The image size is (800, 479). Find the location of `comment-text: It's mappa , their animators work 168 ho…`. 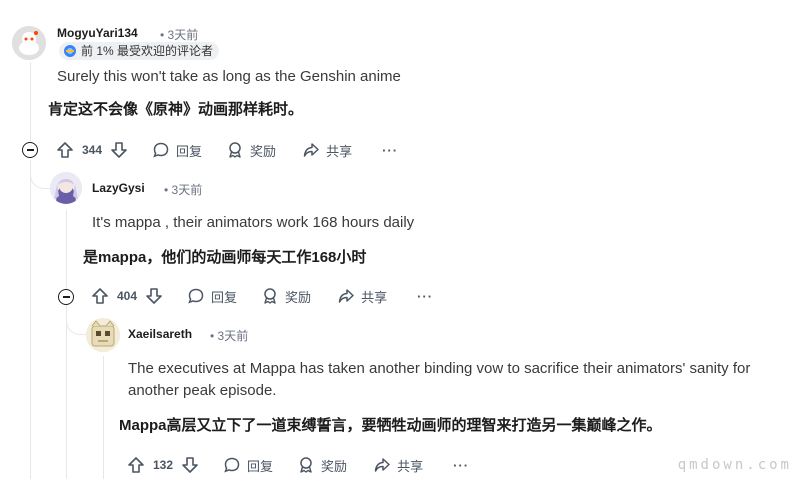

comment-text: It's mappa , their animators work 168 ho… is located at coordinates (253, 222).